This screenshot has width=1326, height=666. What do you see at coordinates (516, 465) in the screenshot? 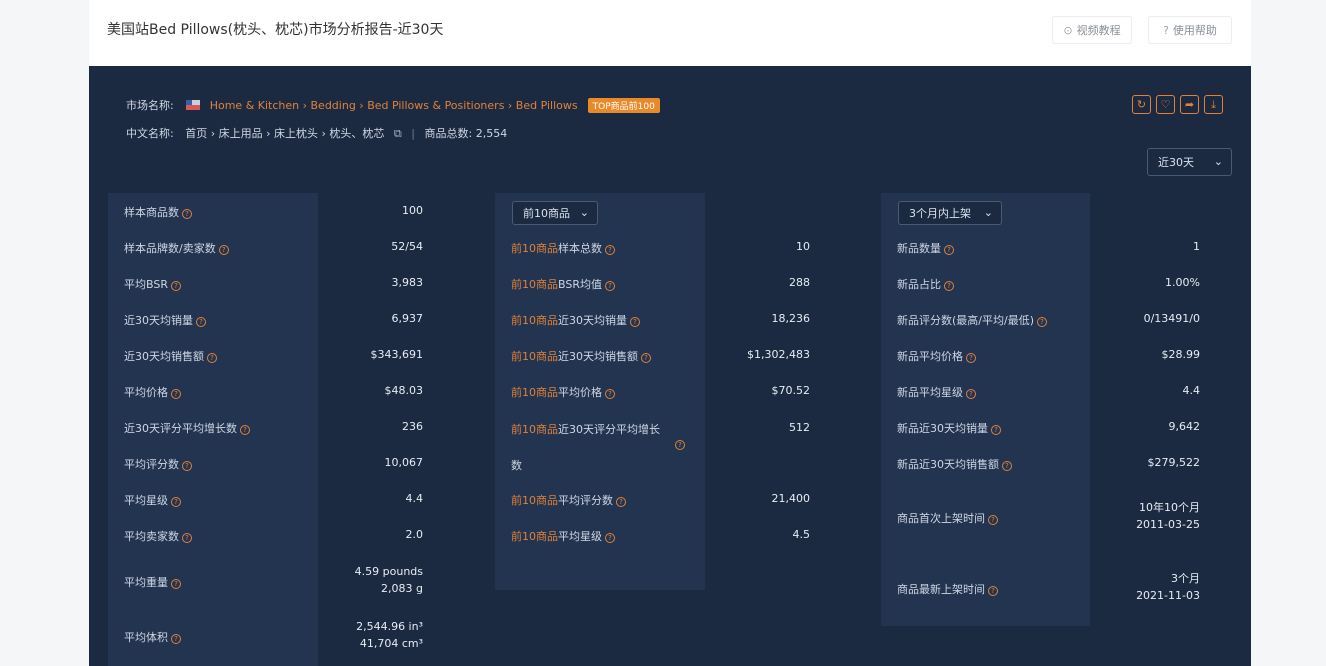
I see `metric-label-continued: 数` at bounding box center [516, 465].